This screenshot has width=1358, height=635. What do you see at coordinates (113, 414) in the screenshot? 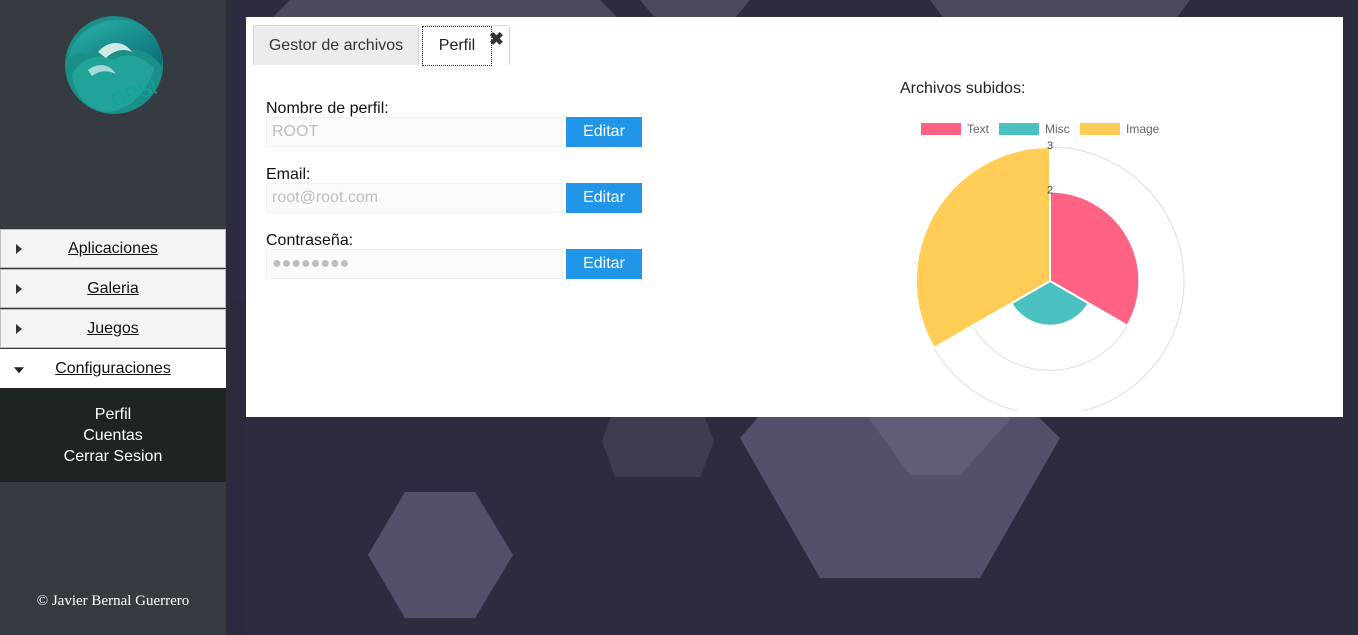
I see `submenu-item-perfil: Perfil` at bounding box center [113, 414].